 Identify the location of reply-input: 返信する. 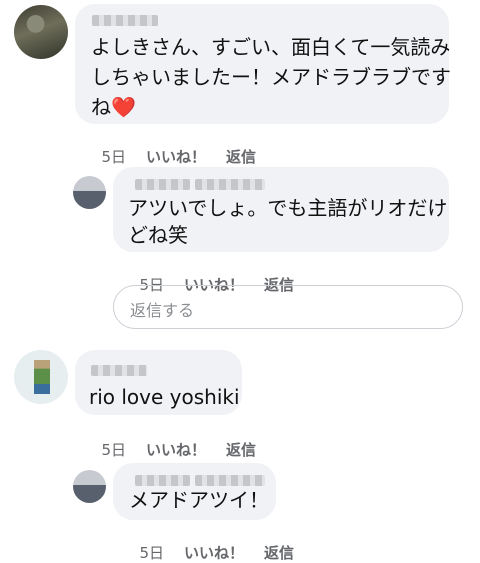
(288, 307).